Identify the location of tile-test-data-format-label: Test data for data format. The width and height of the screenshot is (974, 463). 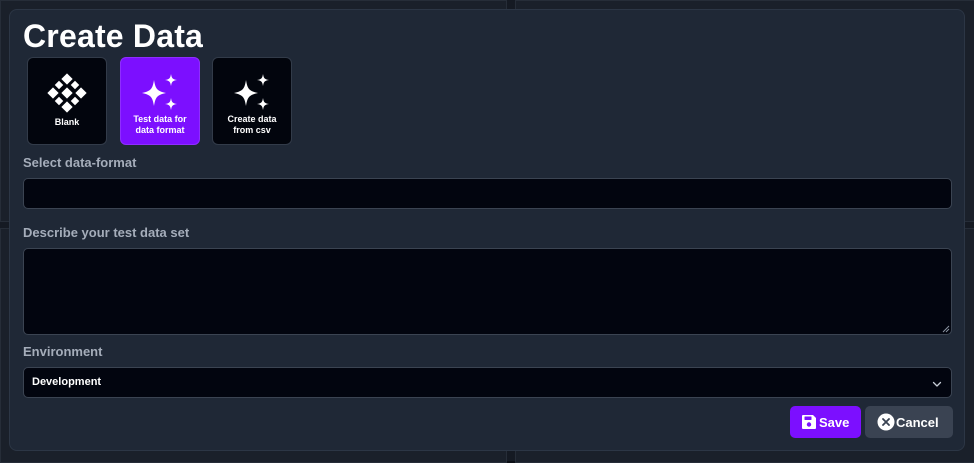
(160, 124).